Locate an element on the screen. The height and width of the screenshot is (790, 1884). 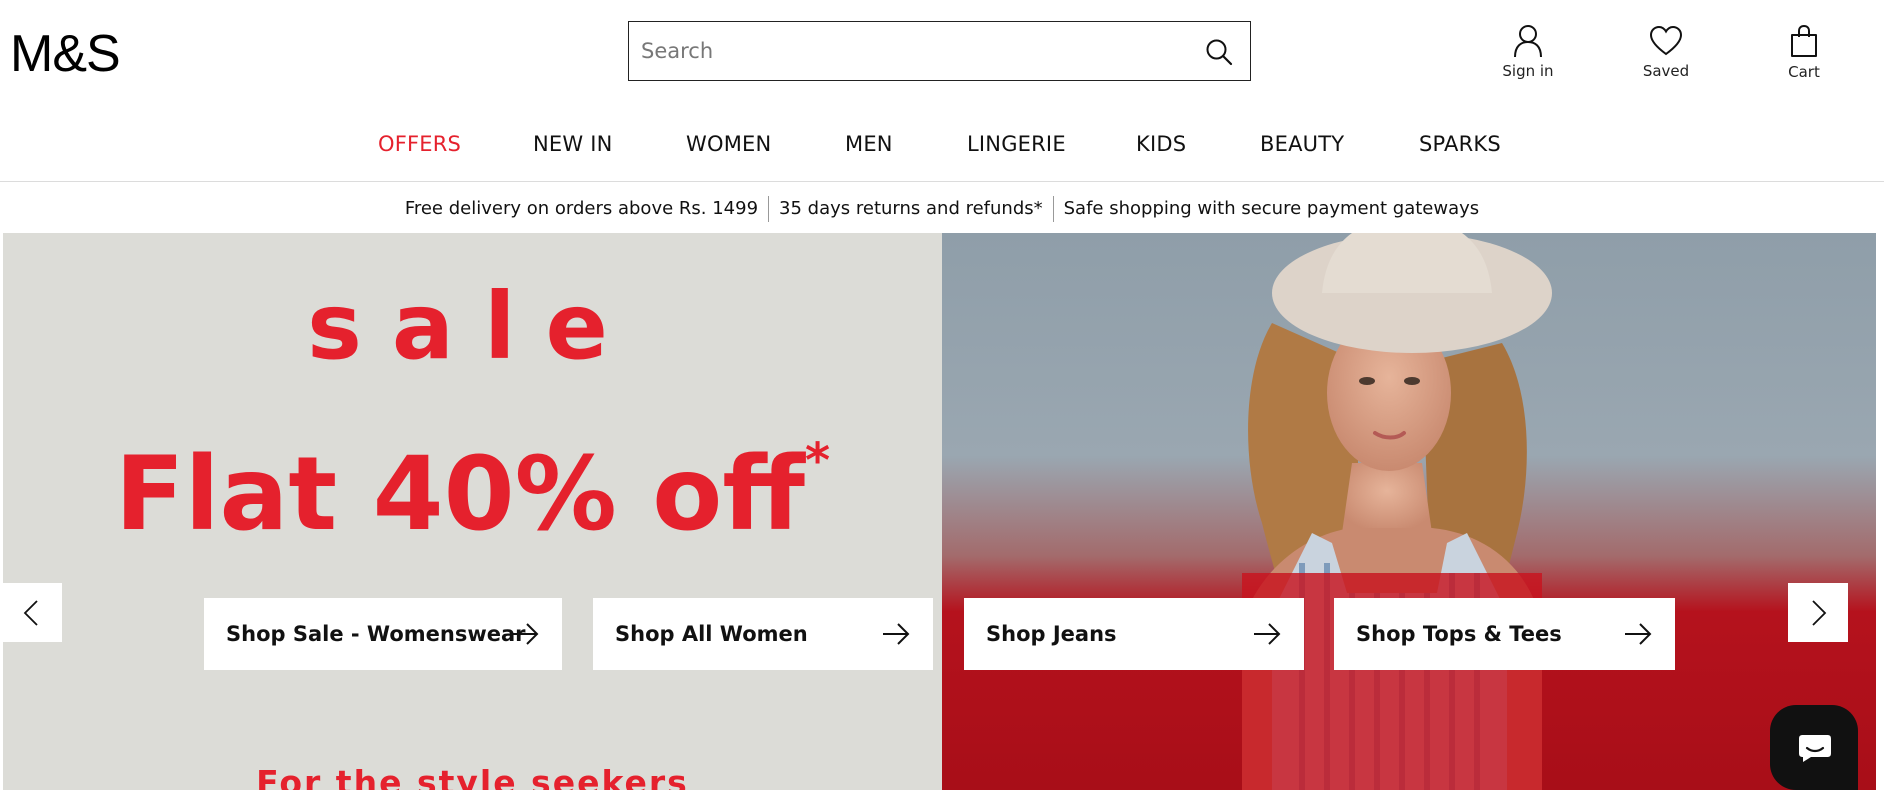
nav-item-kids: KIDS is located at coordinates (1161, 144).